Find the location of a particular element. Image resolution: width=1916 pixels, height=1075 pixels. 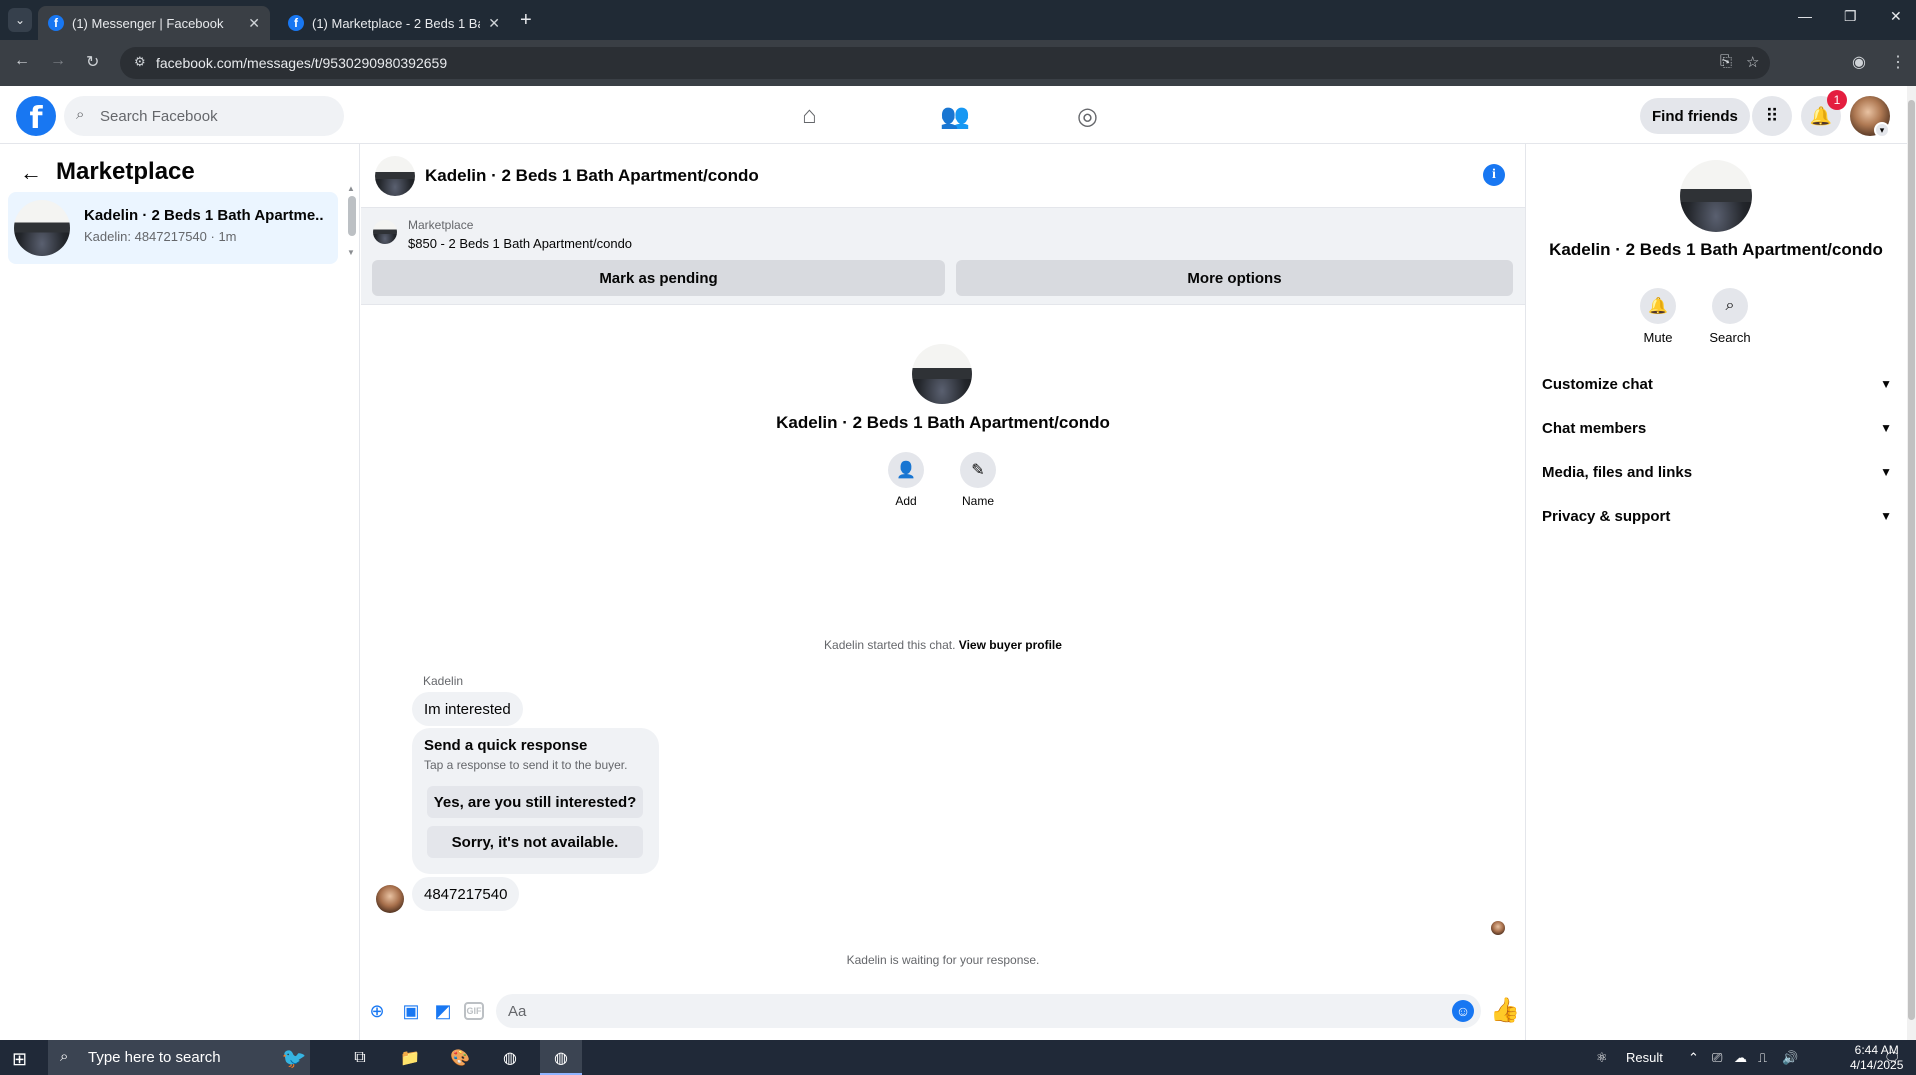

search-input is located at coordinates (215, 116).